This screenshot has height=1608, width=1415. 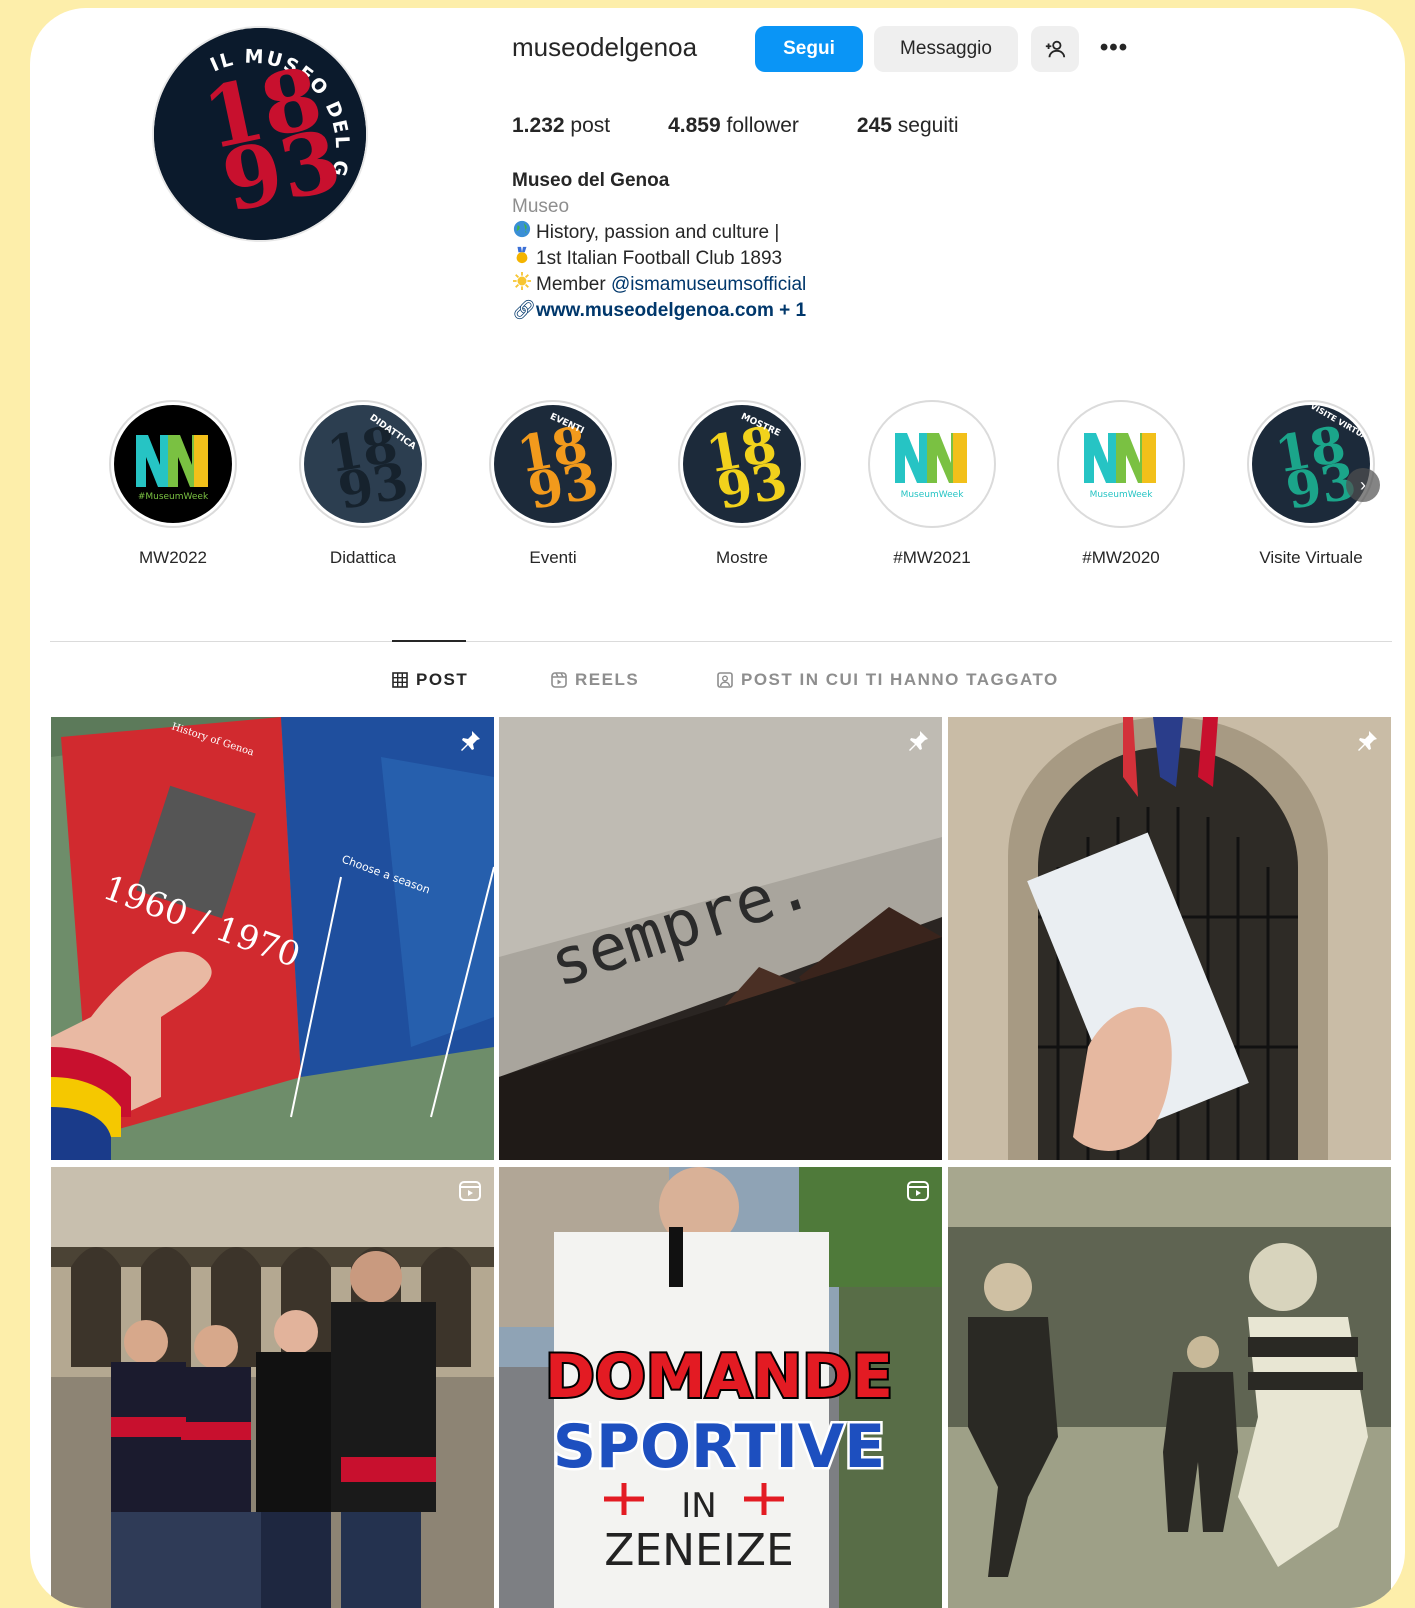 I want to click on highlight-label: Eventi, so click(x=553, y=557).